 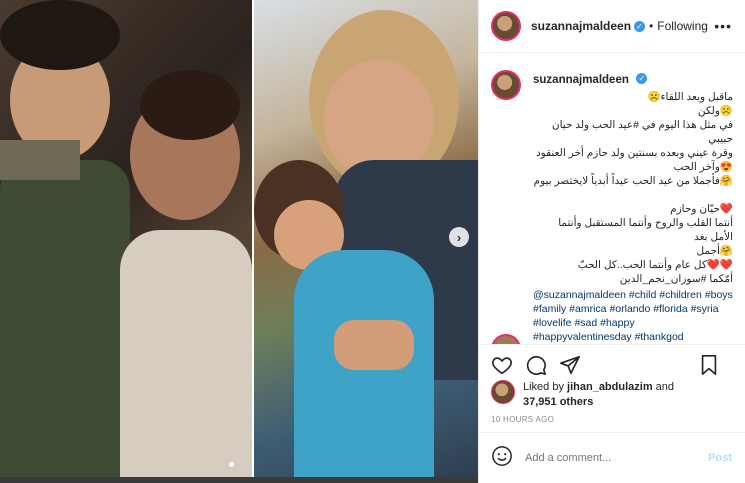 I want to click on caption-username: suzannajmaldeen, so click(x=581, y=80).